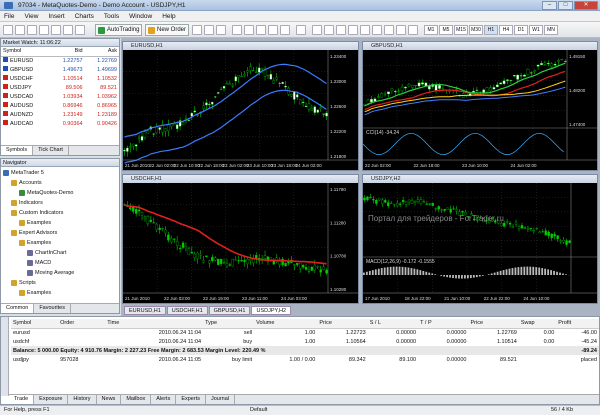  What do you see at coordinates (191, 399) in the screenshot?
I see `terminal-tab-experts: Experts` at bounding box center [191, 399].